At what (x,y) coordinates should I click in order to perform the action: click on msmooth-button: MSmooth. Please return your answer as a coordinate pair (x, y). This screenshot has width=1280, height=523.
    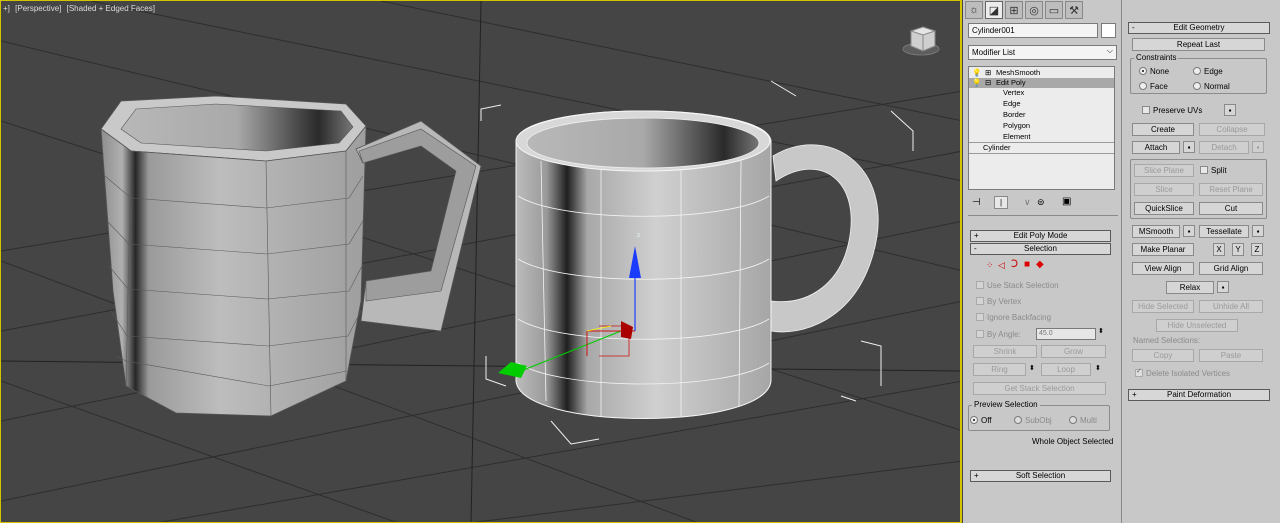
    Looking at the image, I should click on (1156, 231).